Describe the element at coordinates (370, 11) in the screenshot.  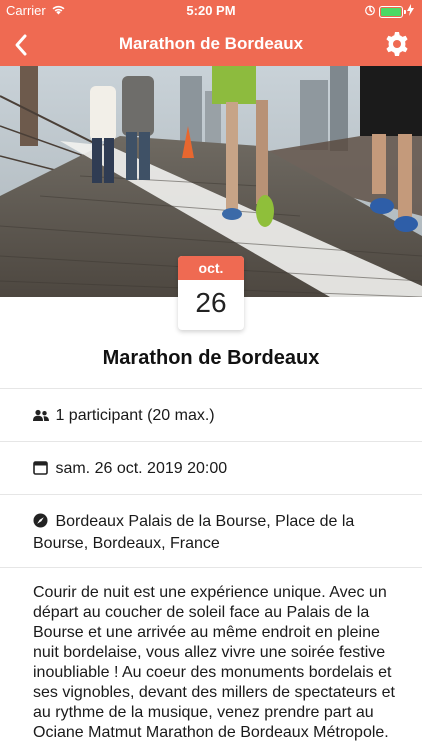
I see `alarm-icon` at that location.